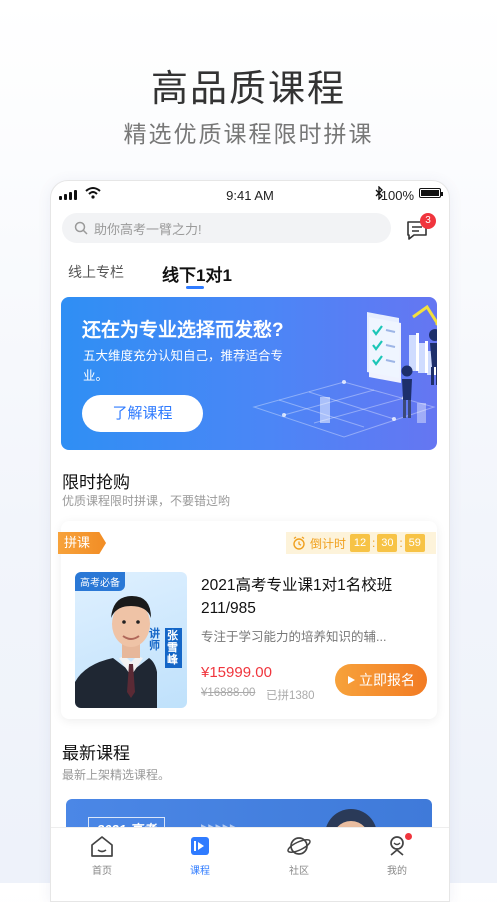 The image size is (497, 902). I want to click on promo-headline: 高品质课程, so click(248, 88).